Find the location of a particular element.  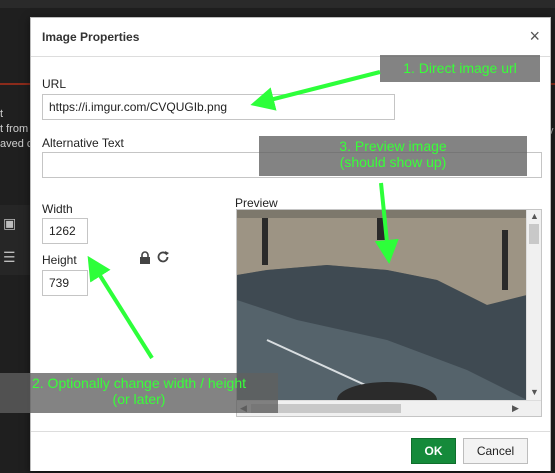

scroll-right-icon: ▶ is located at coordinates (515, 408).